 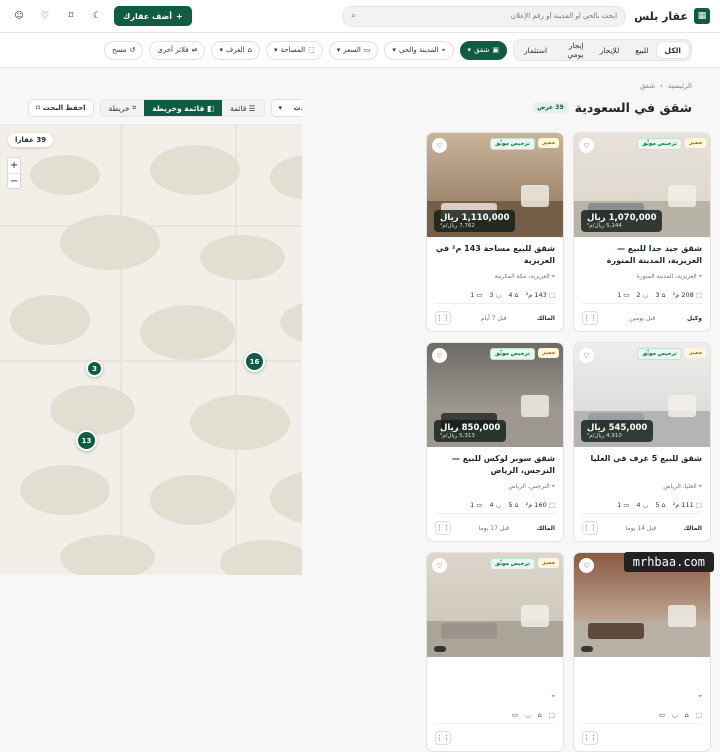 I want to click on living-spec: ▭ 1, so click(x=476, y=295).